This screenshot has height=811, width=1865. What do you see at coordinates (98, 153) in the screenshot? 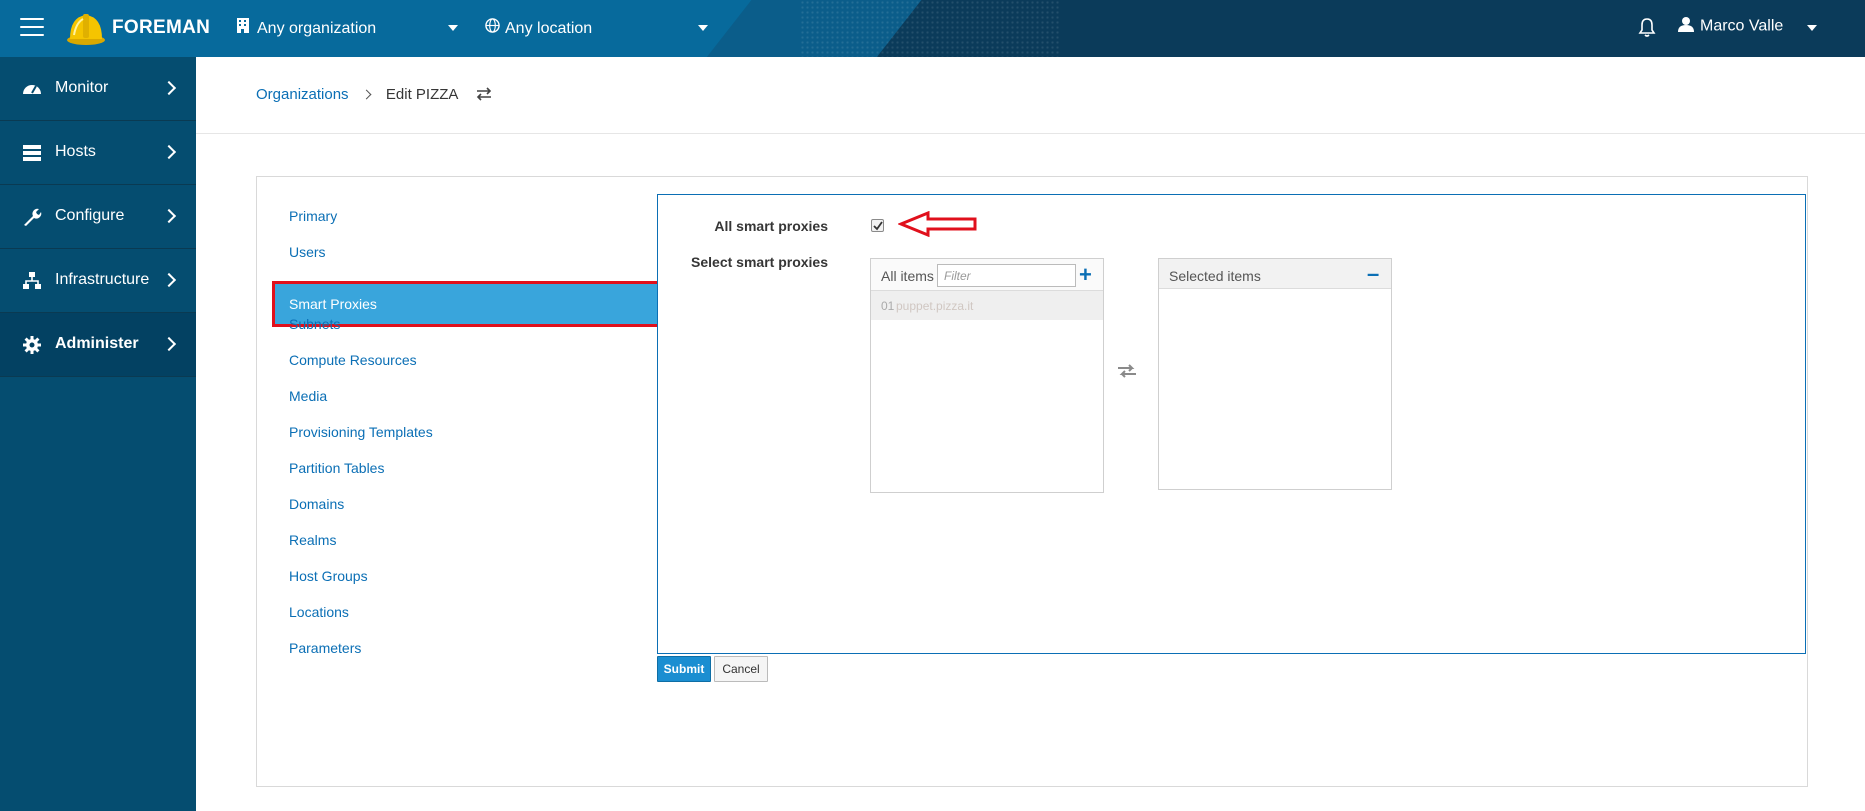
I see `sidebar-item-hosts: Hosts` at bounding box center [98, 153].